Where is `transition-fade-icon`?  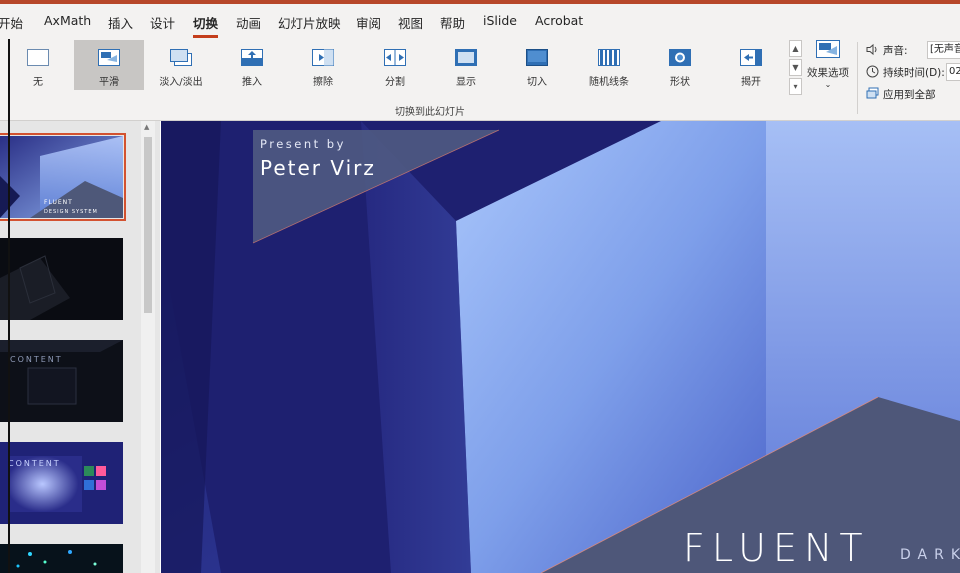 transition-fade-icon is located at coordinates (181, 57).